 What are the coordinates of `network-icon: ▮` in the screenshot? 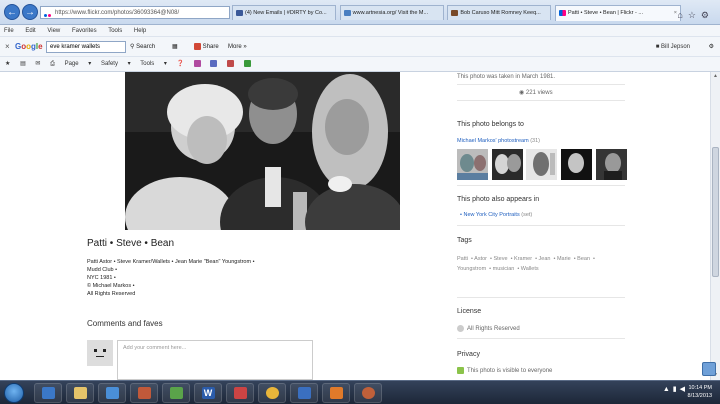 It's located at (676, 389).